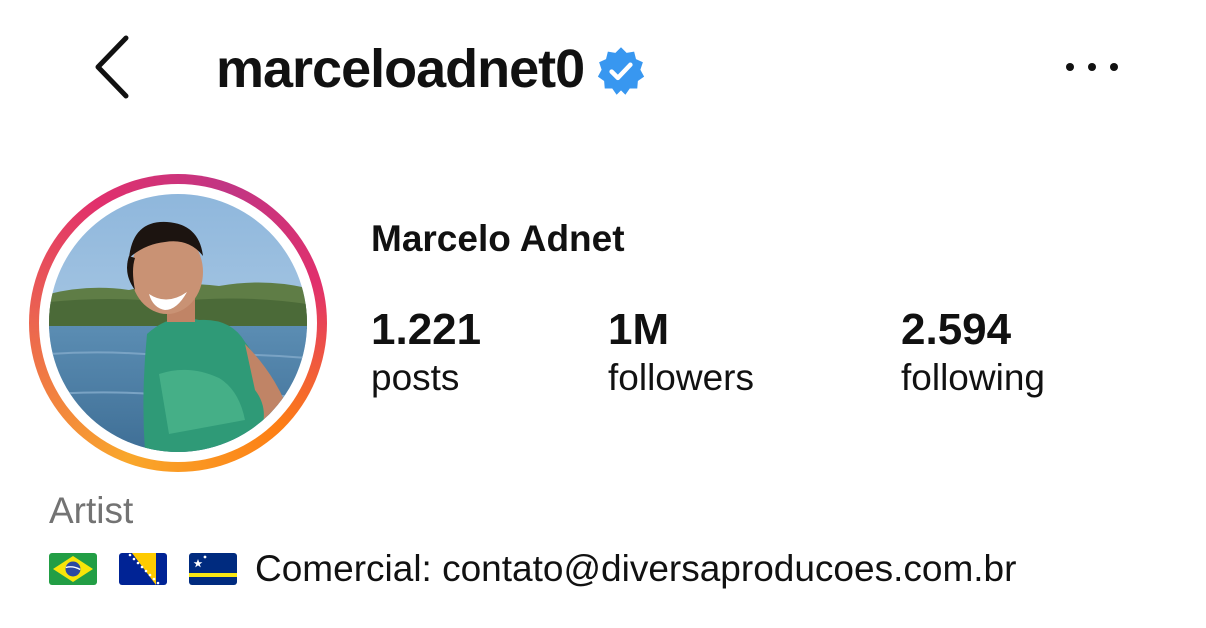  What do you see at coordinates (91, 510) in the screenshot?
I see `profile-category: Artist` at bounding box center [91, 510].